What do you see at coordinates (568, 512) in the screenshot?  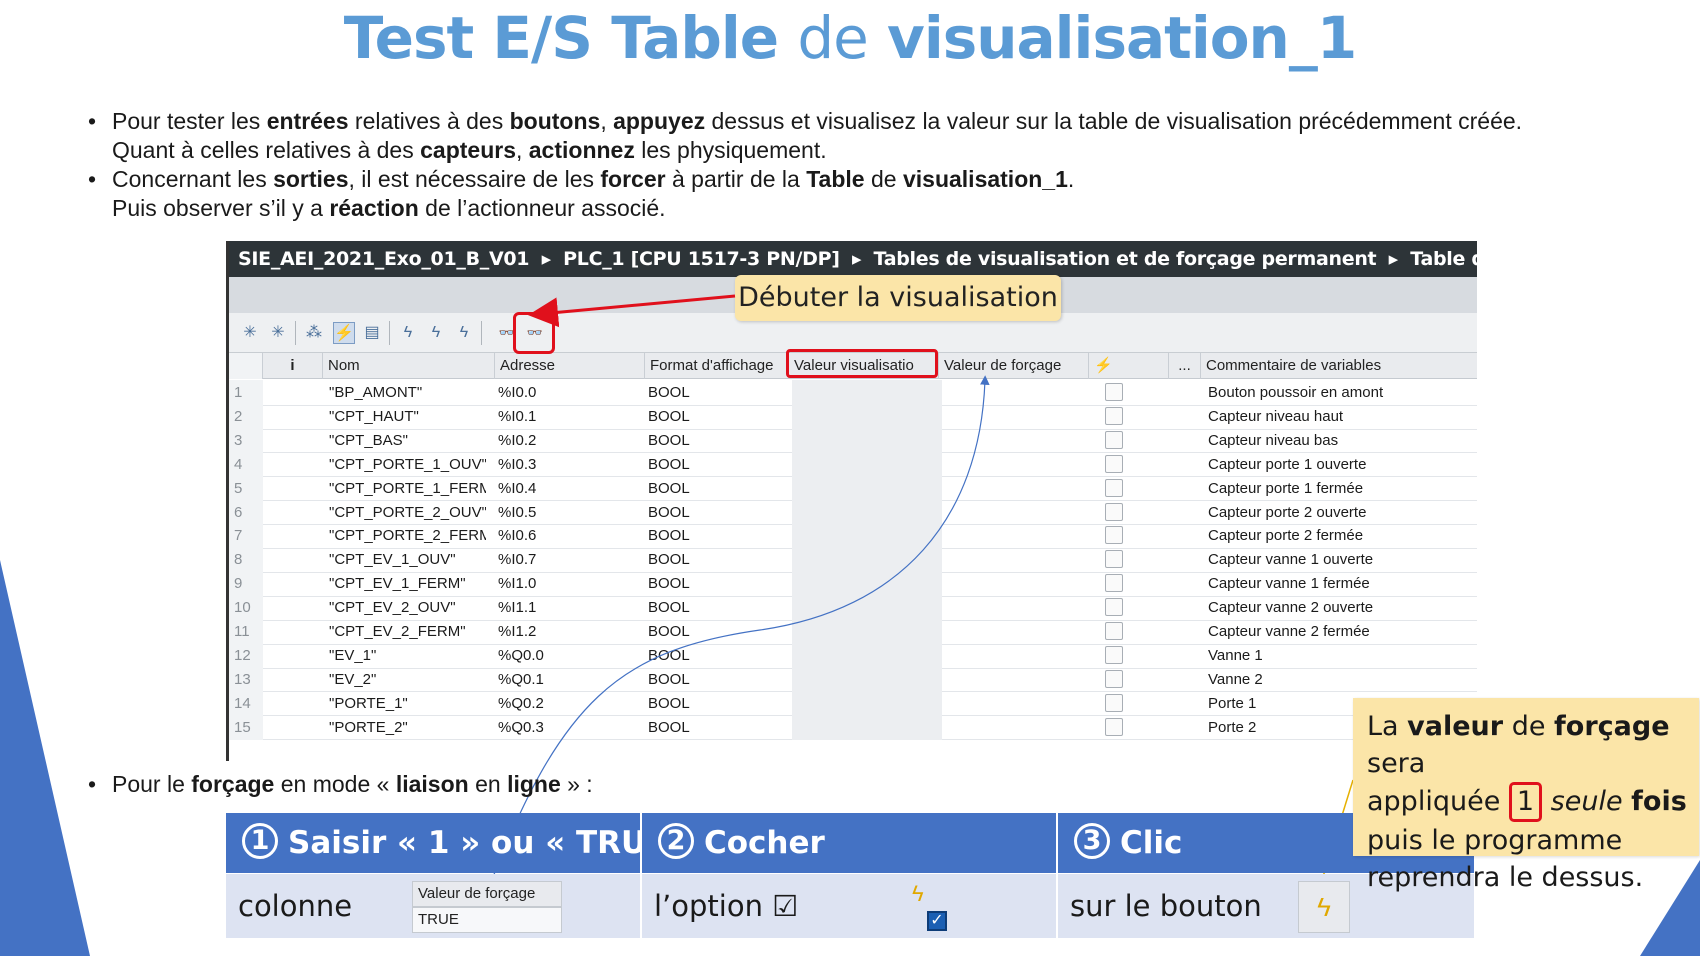 I see `tag-address: %I0.5` at bounding box center [568, 512].